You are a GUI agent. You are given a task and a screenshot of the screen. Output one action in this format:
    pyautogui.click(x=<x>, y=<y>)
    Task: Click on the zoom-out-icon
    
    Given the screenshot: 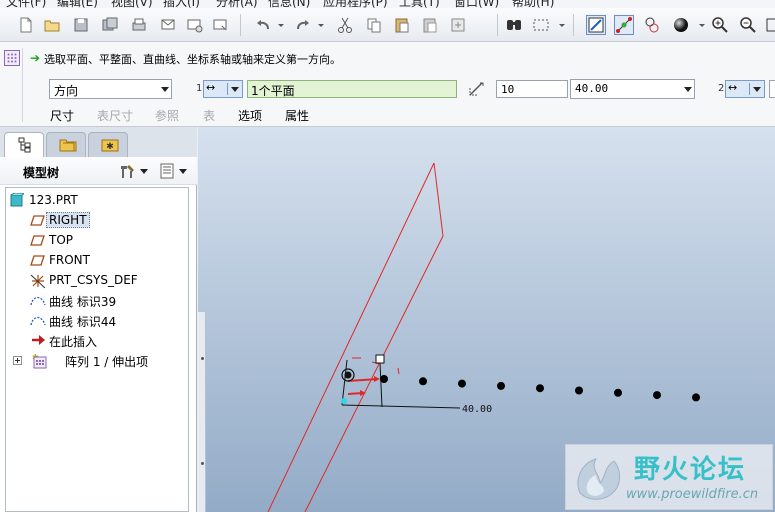 What is the action you would take?
    pyautogui.click(x=748, y=25)
    